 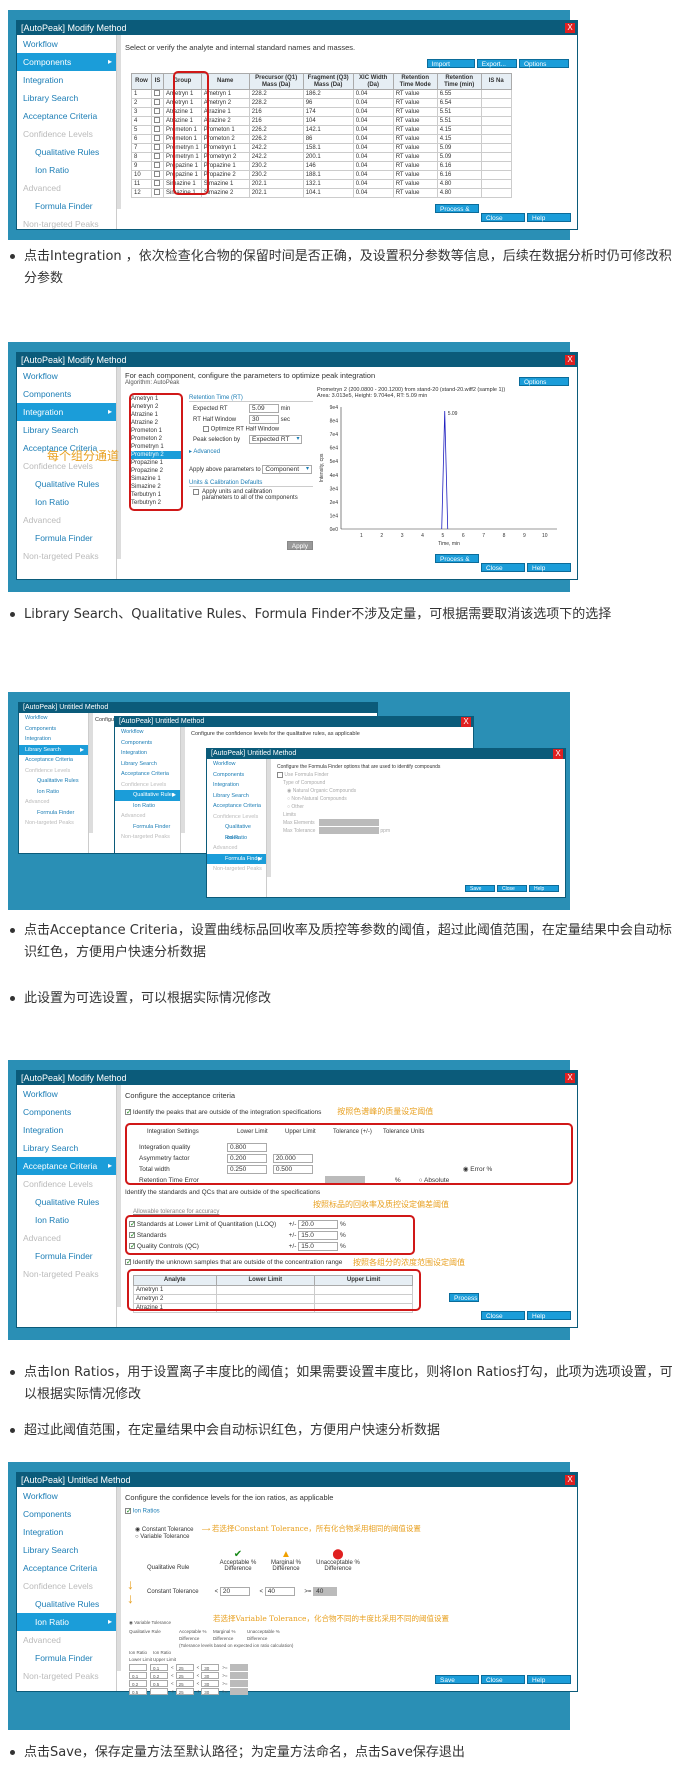 What do you see at coordinates (184, 1683) in the screenshot?
I see `variable-field: 25` at bounding box center [184, 1683].